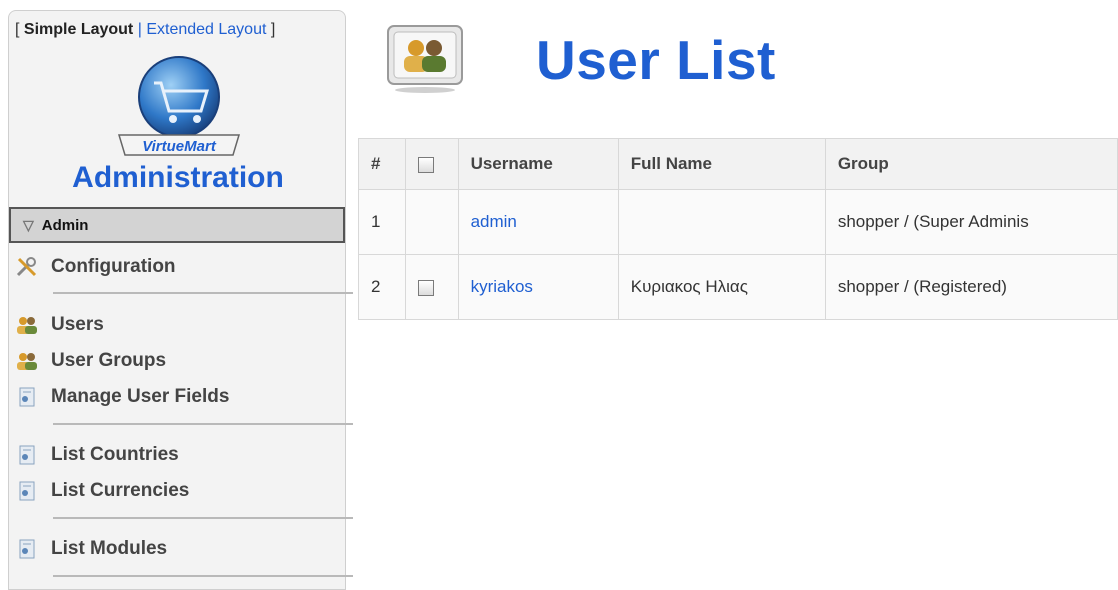  Describe the element at coordinates (113, 266) in the screenshot. I see `sidebar-item-label: Configuration` at that location.